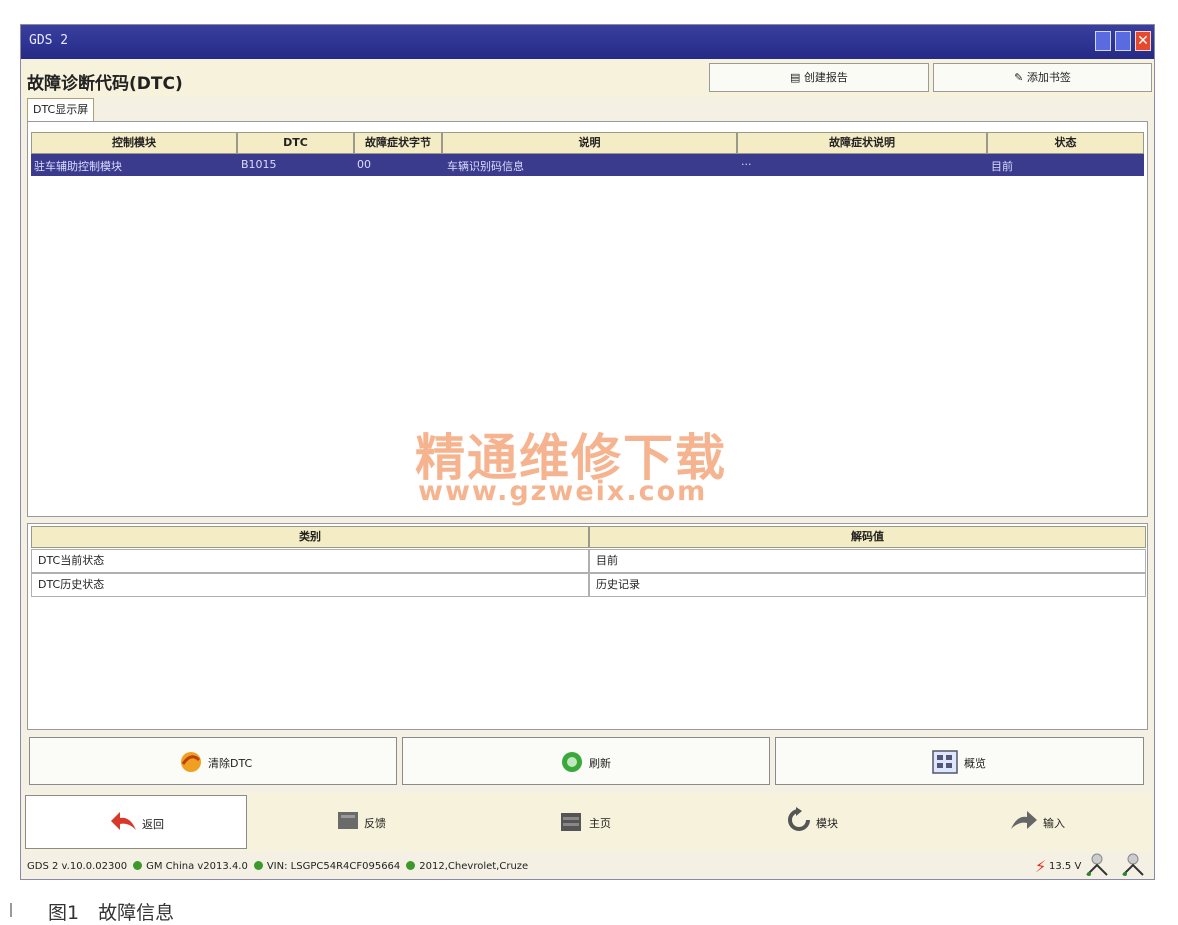  I want to click on column-header: 说明, so click(589, 143).